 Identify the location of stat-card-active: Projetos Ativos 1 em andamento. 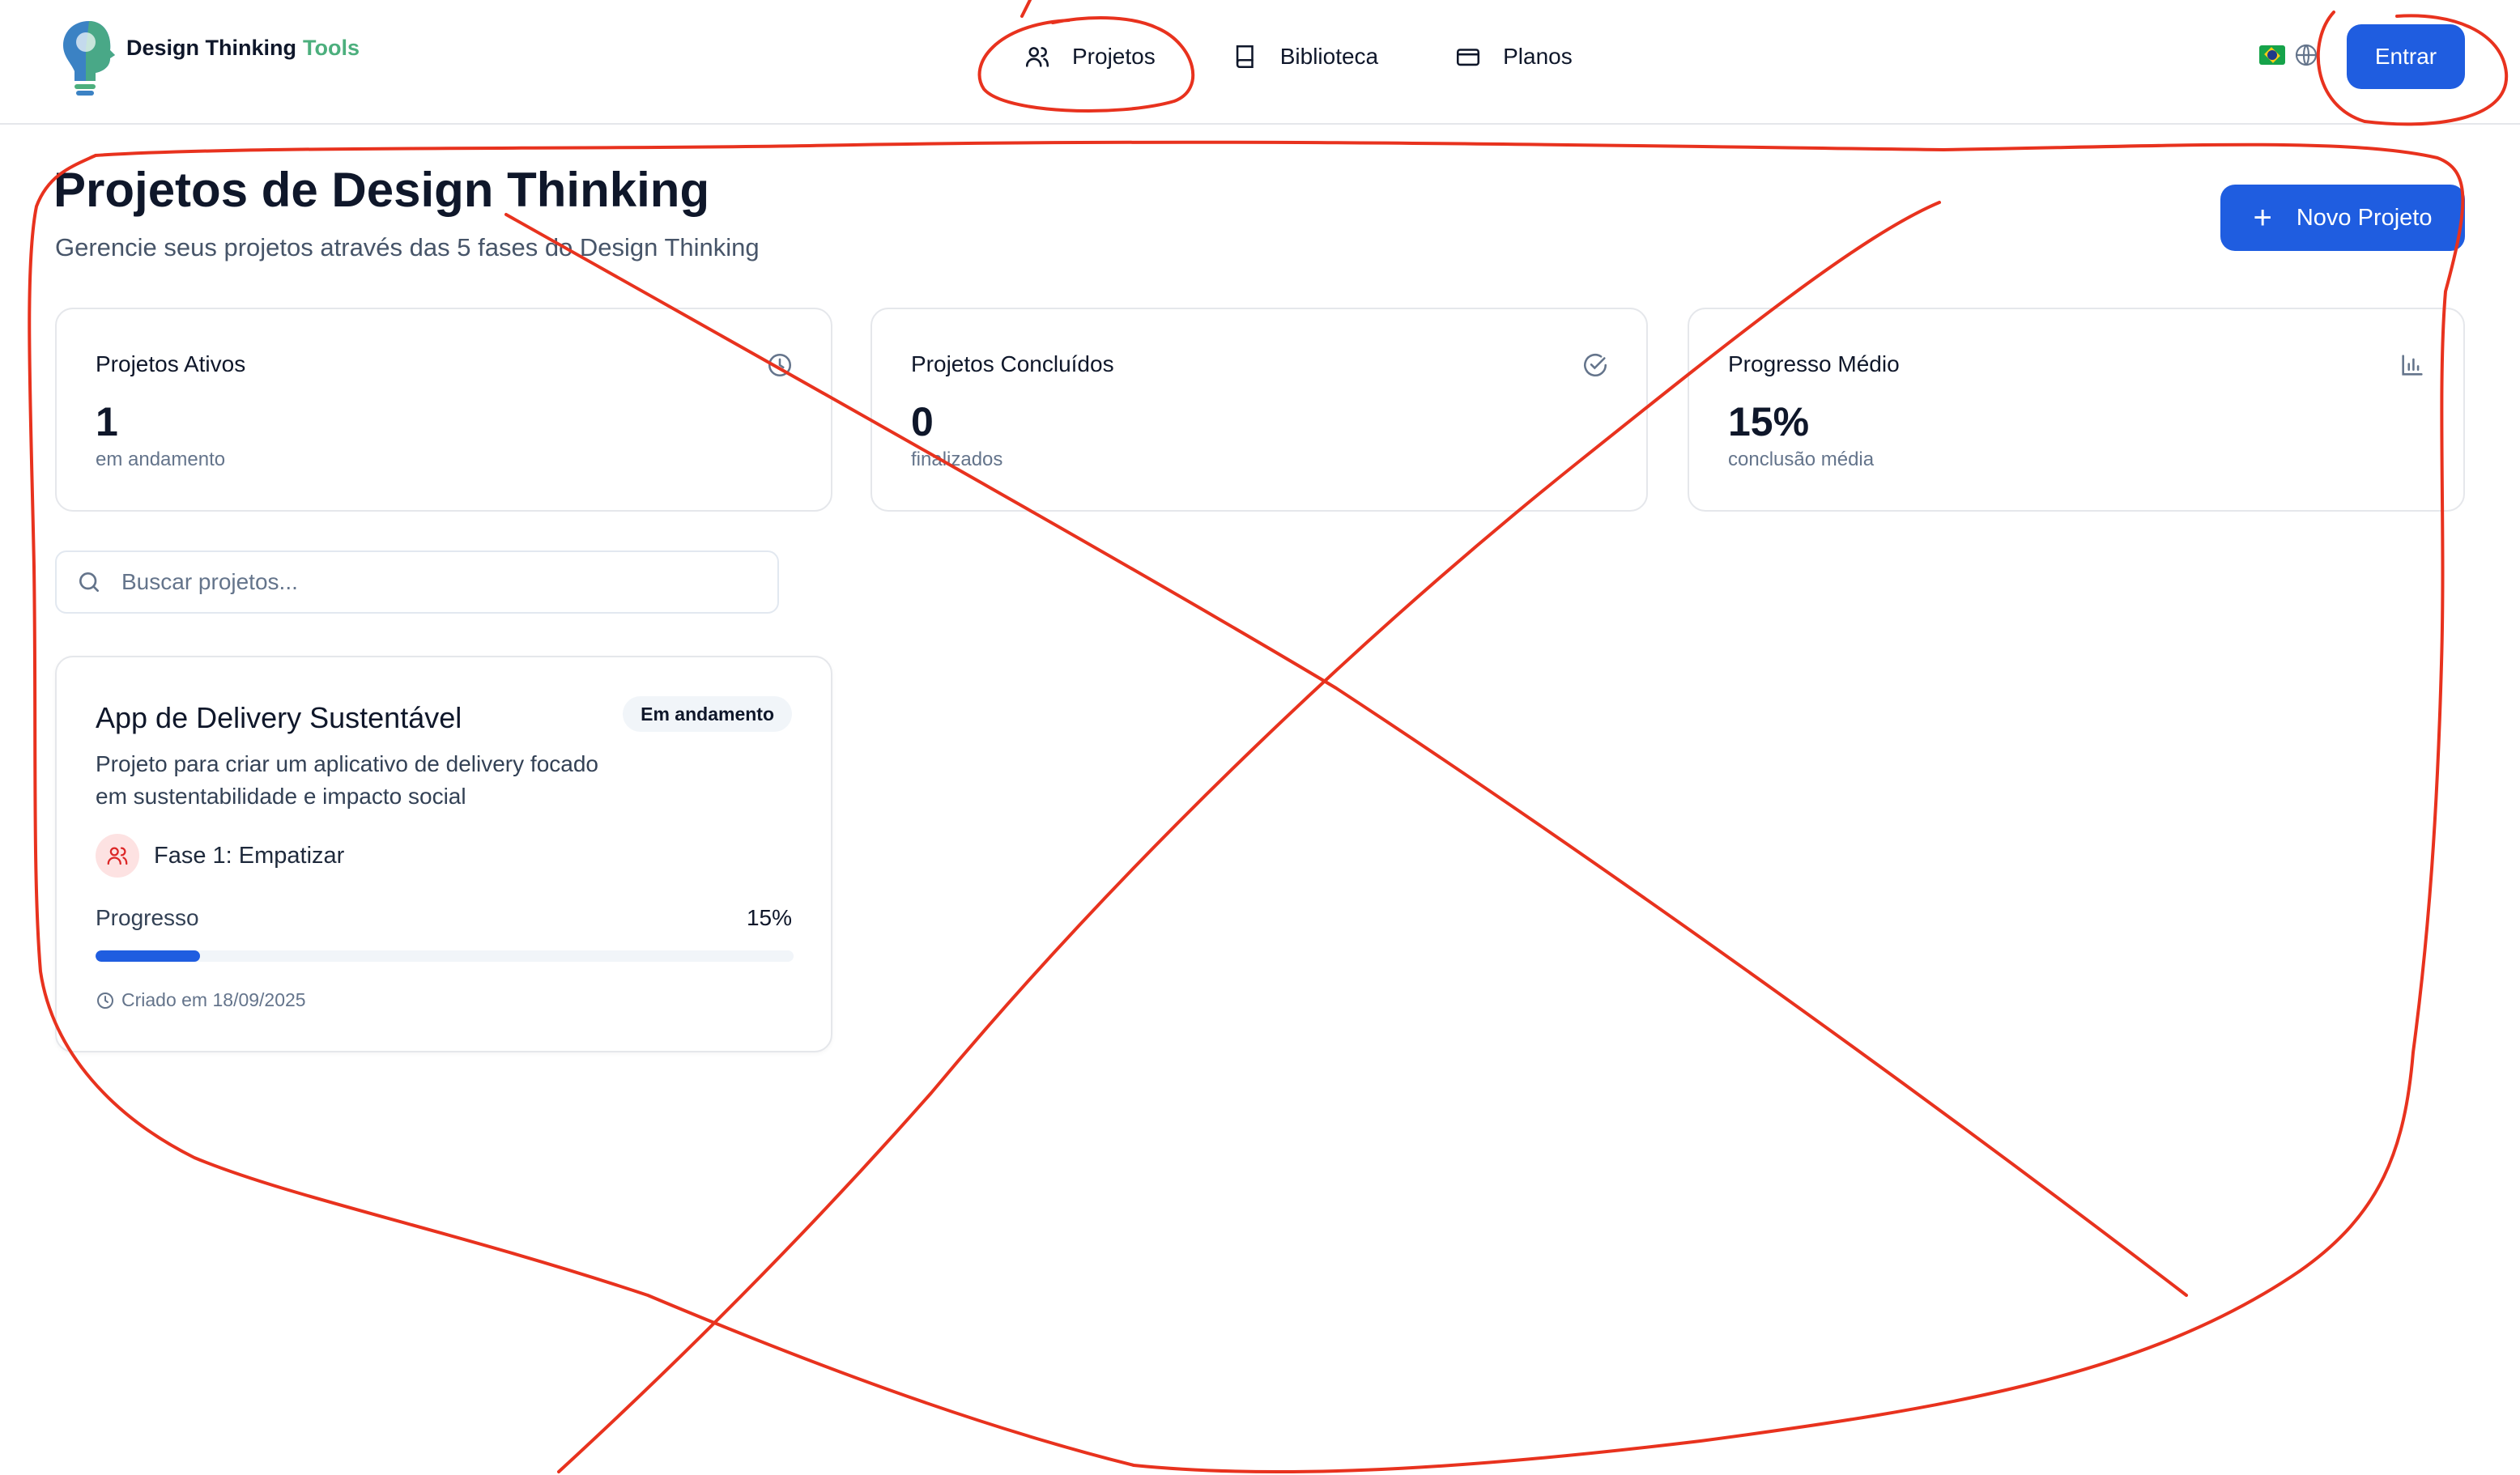
(443, 410).